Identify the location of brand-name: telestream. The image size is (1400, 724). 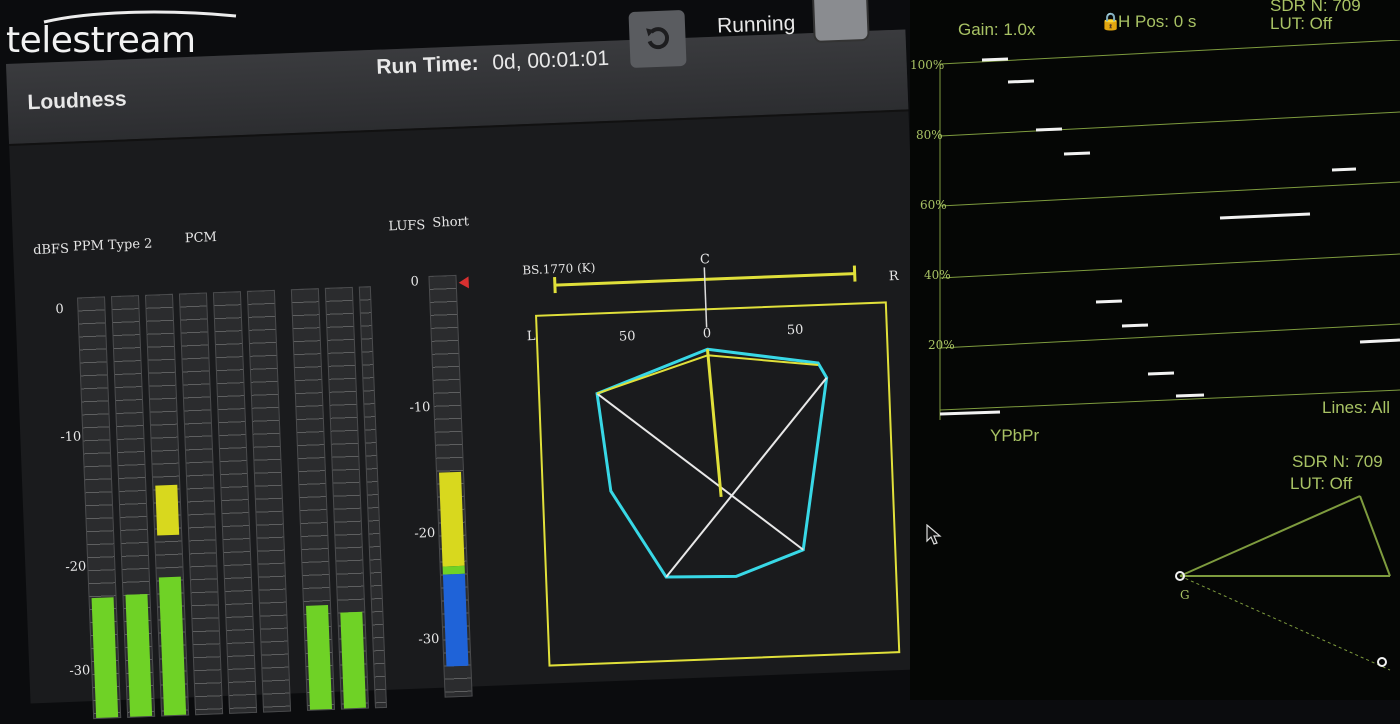
(101, 40).